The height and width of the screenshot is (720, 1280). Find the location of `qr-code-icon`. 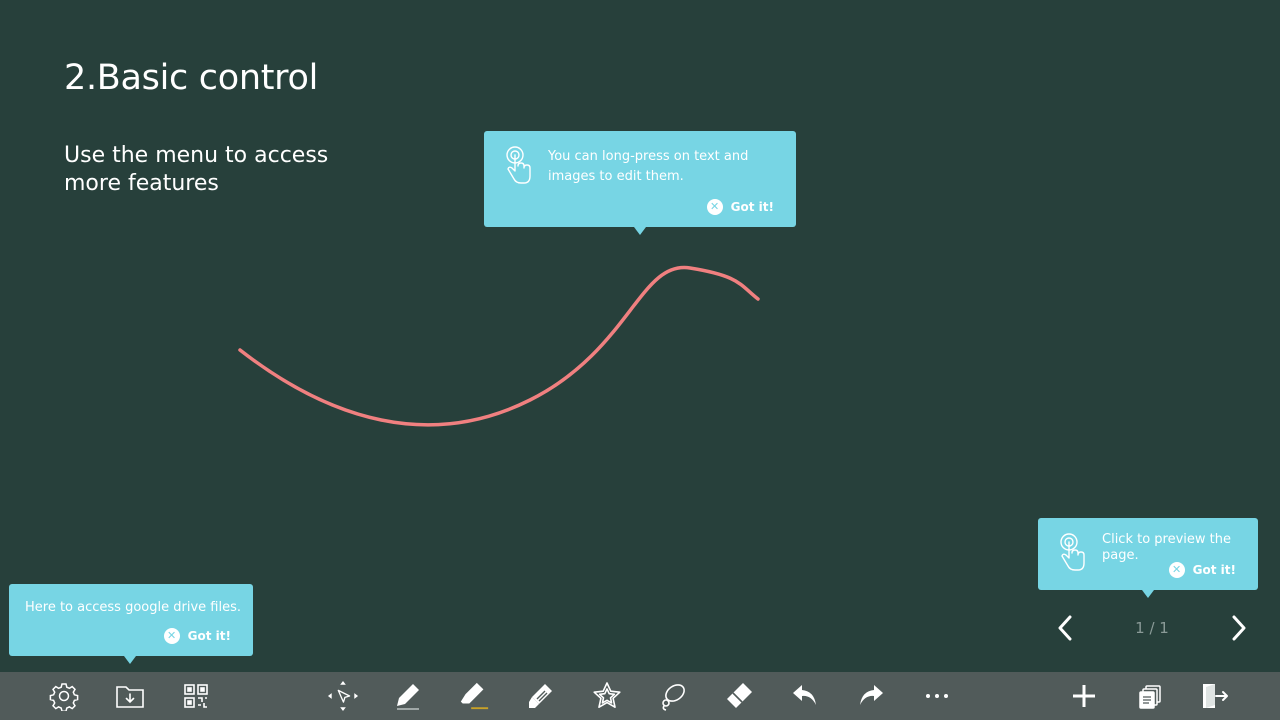

qr-code-icon is located at coordinates (196, 696).